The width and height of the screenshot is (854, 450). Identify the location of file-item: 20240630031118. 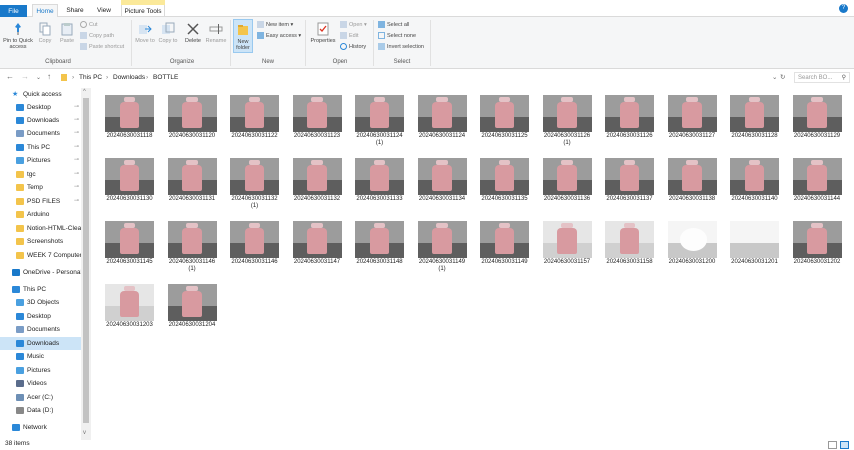
(128, 120).